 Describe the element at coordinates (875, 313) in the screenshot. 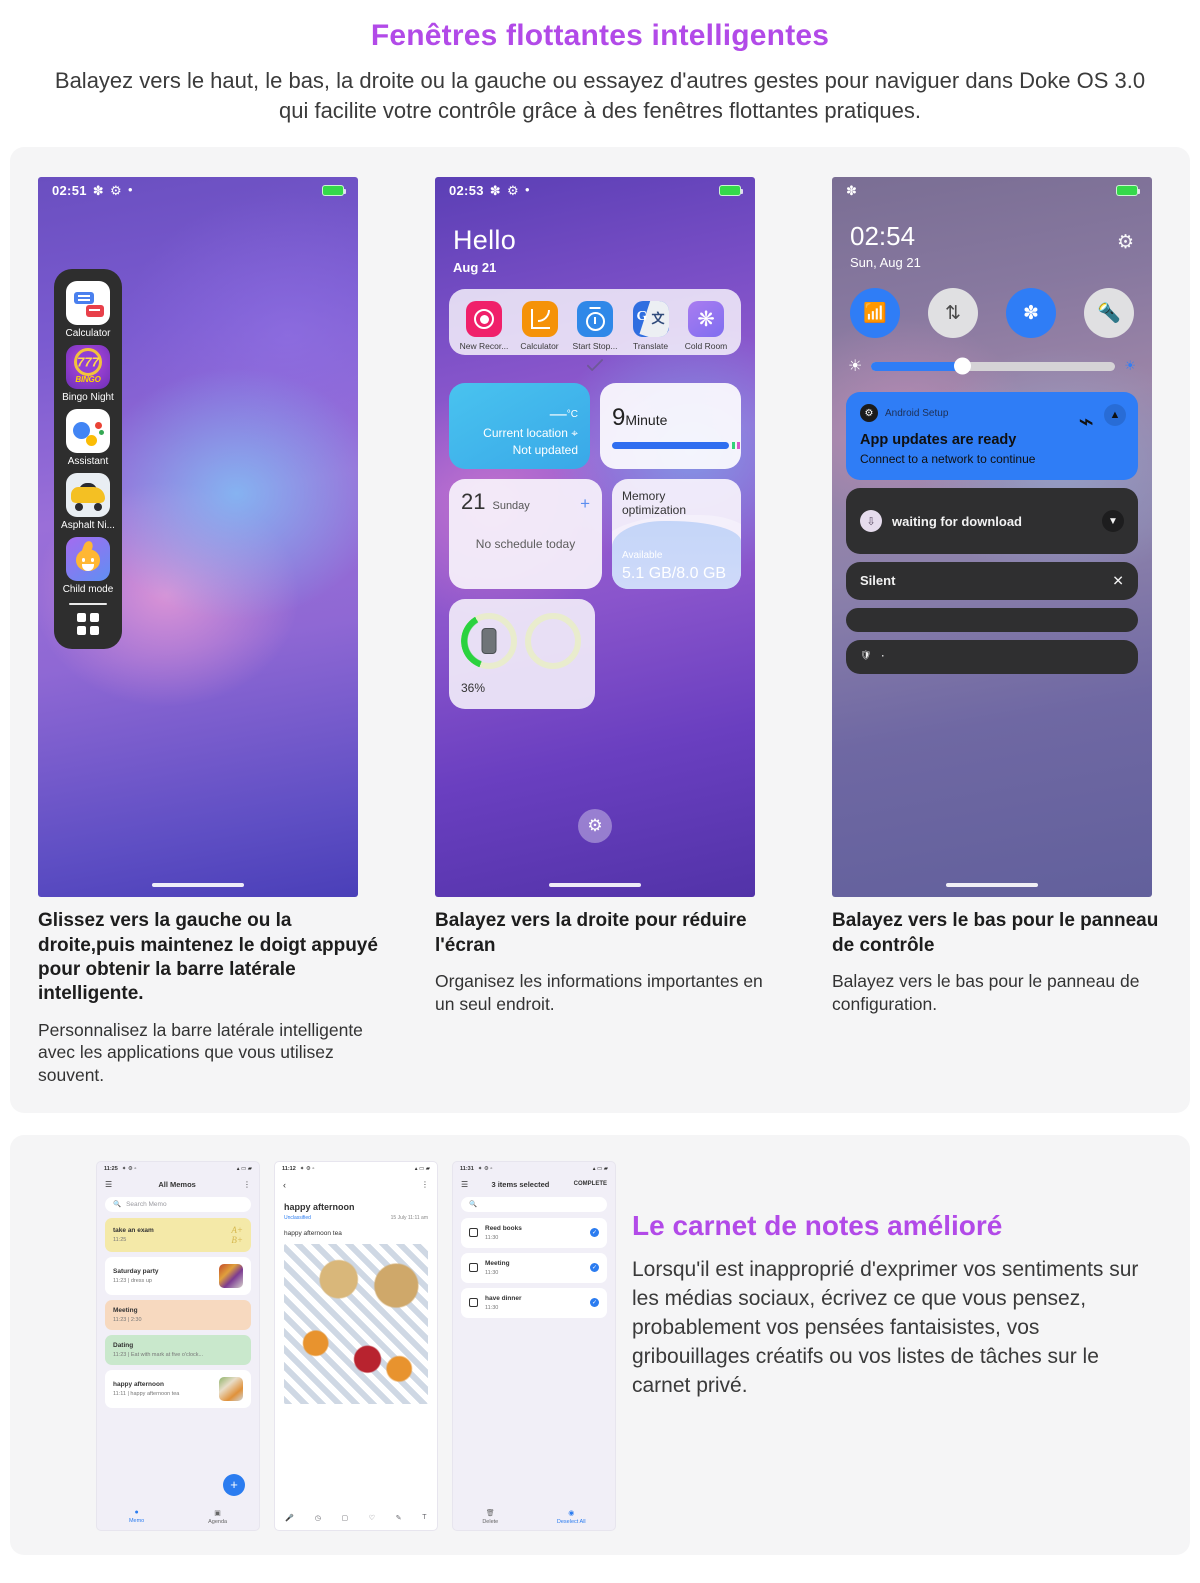

I see `wifi-toggle: 📶` at that location.